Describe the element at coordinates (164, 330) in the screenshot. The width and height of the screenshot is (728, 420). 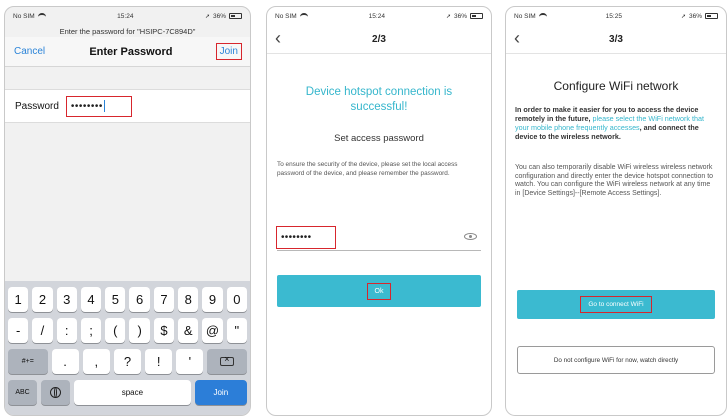
I see `key-symbol-6: $` at that location.